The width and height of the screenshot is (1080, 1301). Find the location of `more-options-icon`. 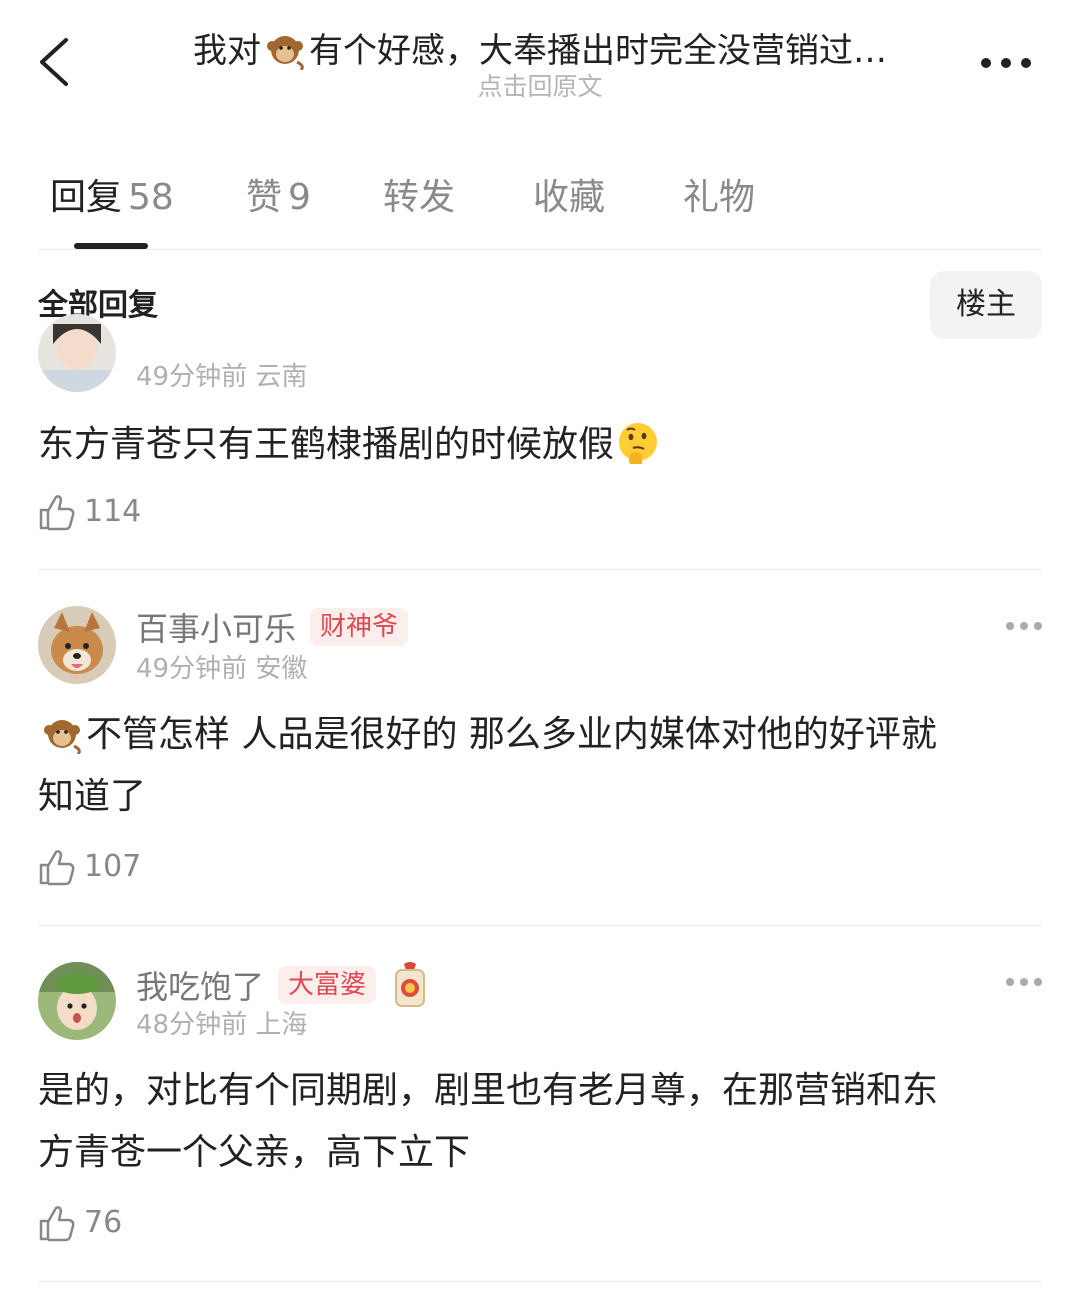

more-options-icon is located at coordinates (1006, 63).